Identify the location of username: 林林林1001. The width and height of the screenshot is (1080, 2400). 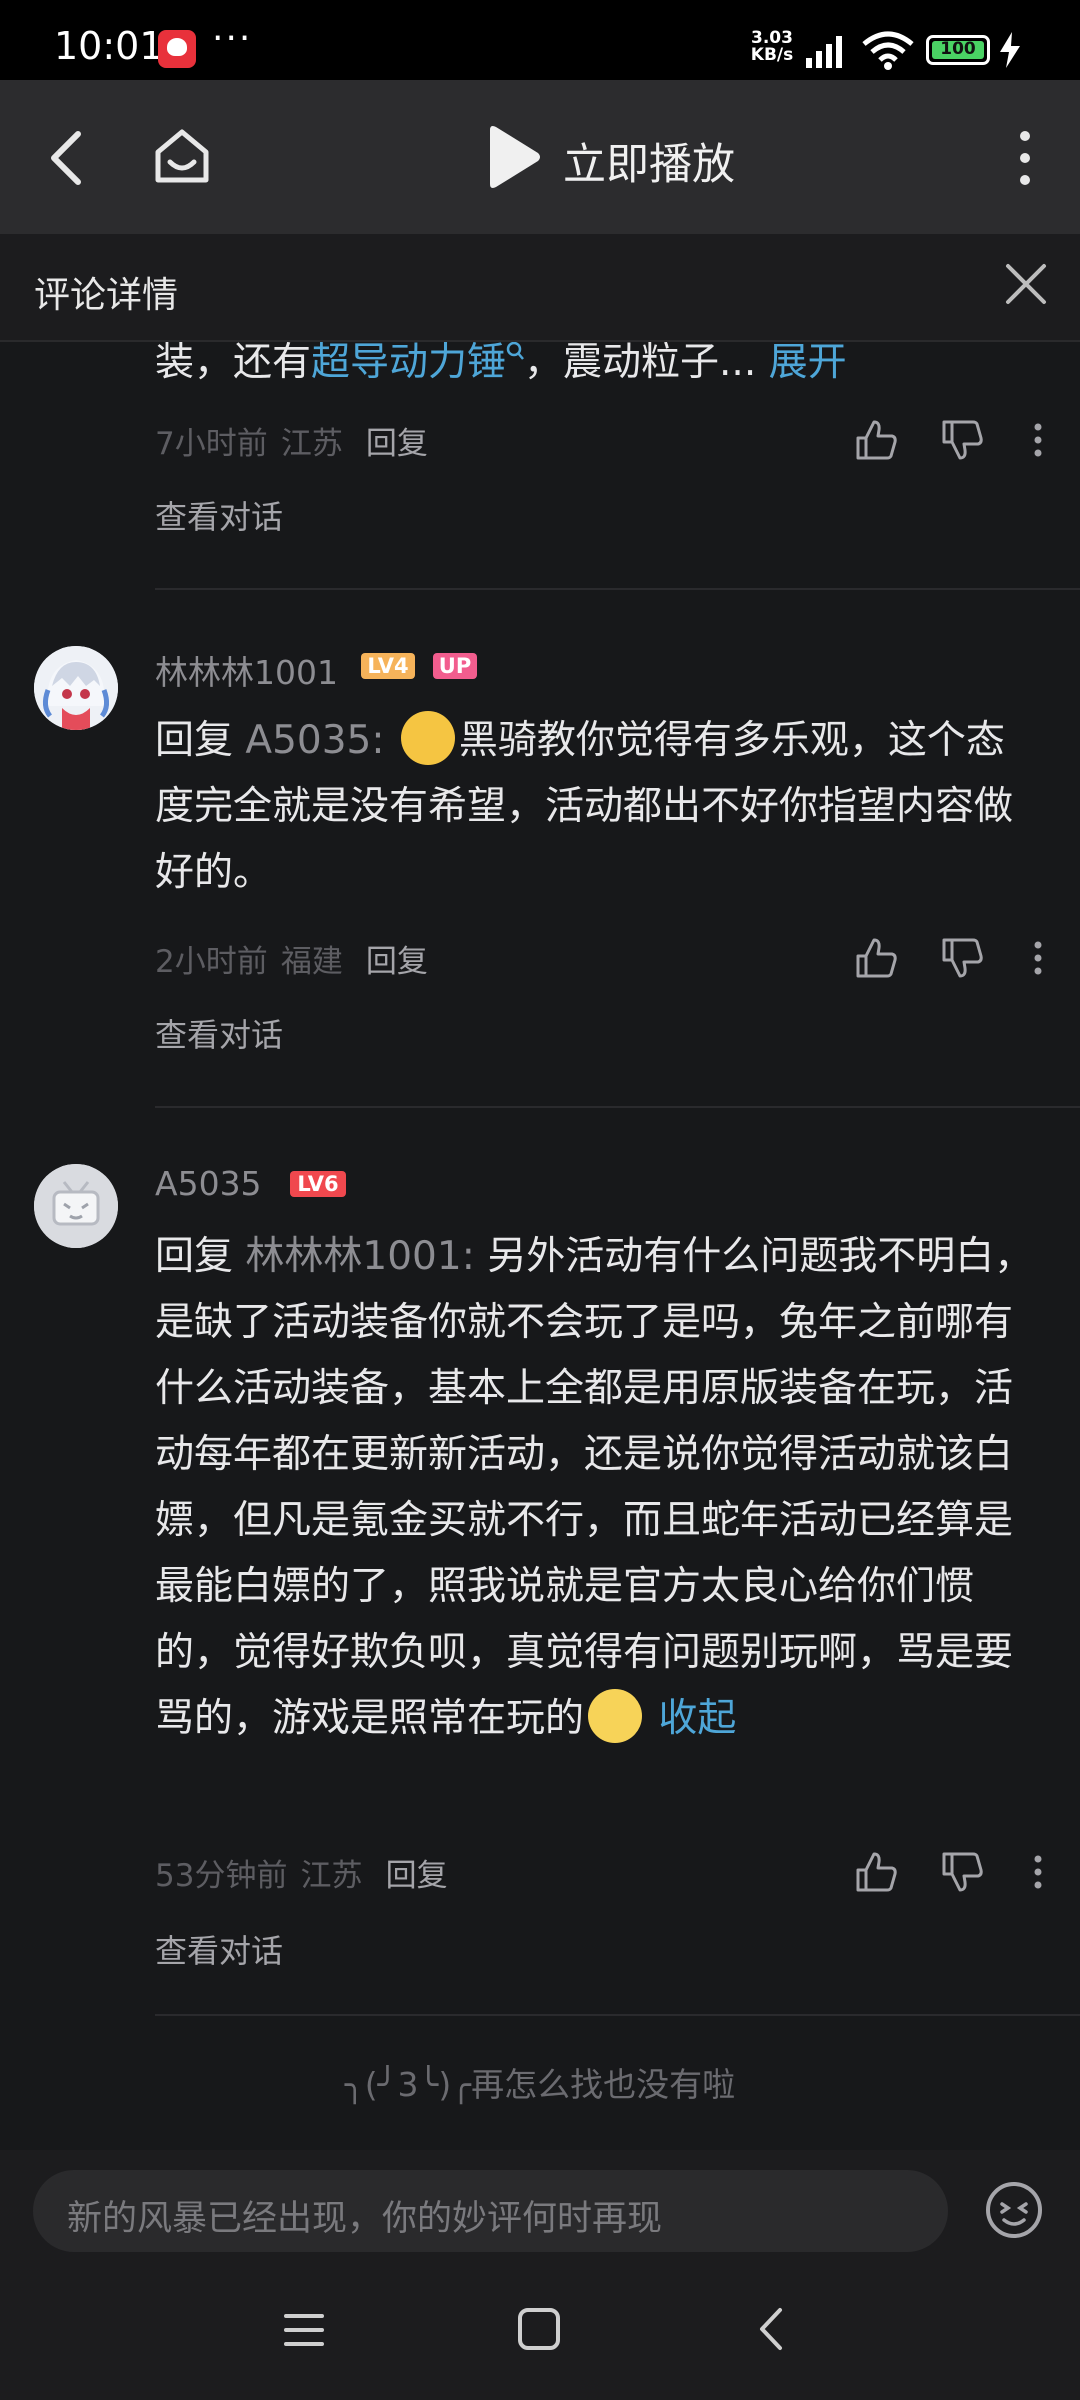
(246, 670).